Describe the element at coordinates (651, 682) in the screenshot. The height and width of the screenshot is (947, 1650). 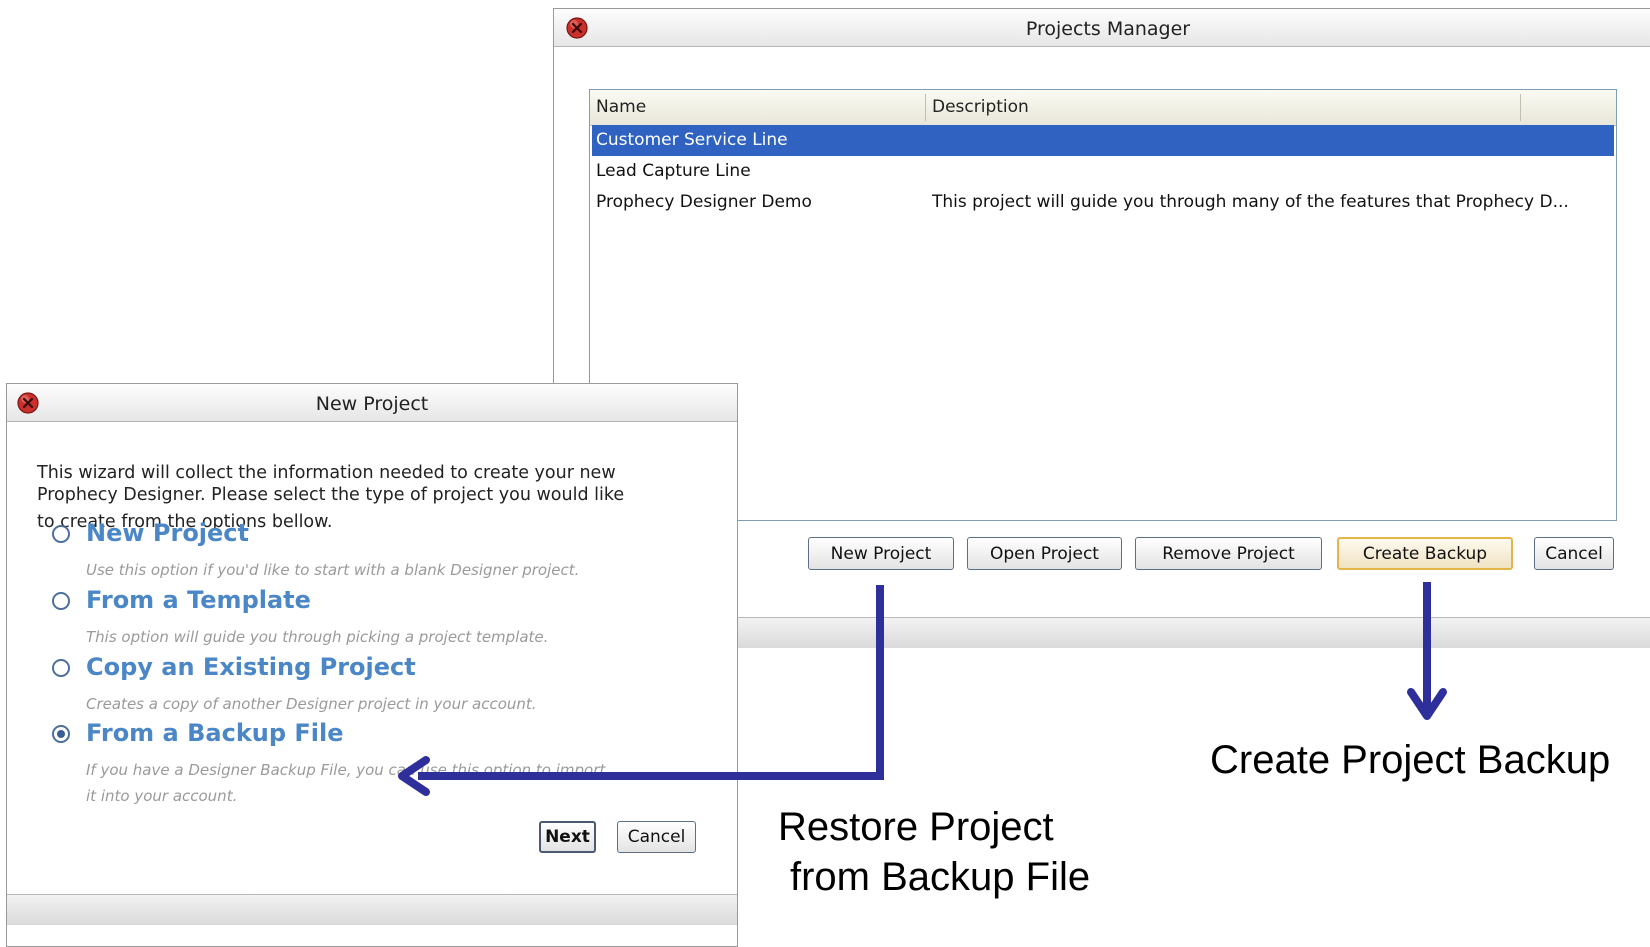
I see `restore-arrow-line` at that location.